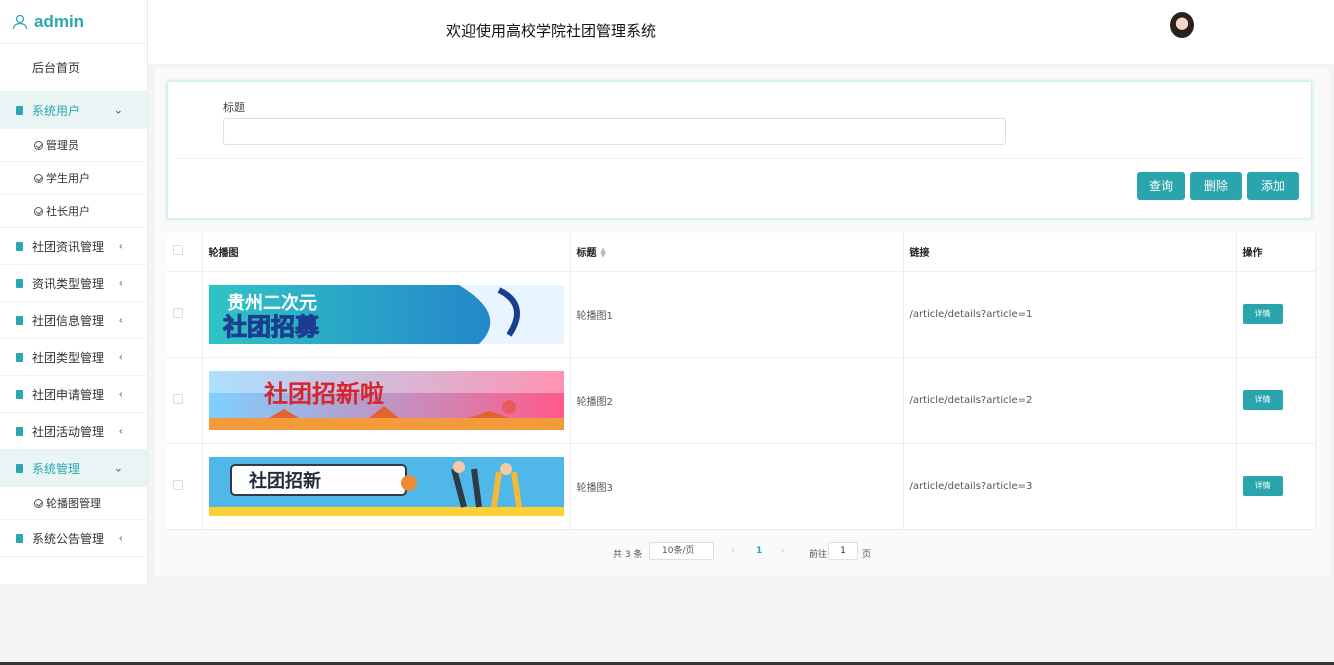  I want to click on sidebar-item-system-users: 系统用户 ⌄, so click(73, 110).